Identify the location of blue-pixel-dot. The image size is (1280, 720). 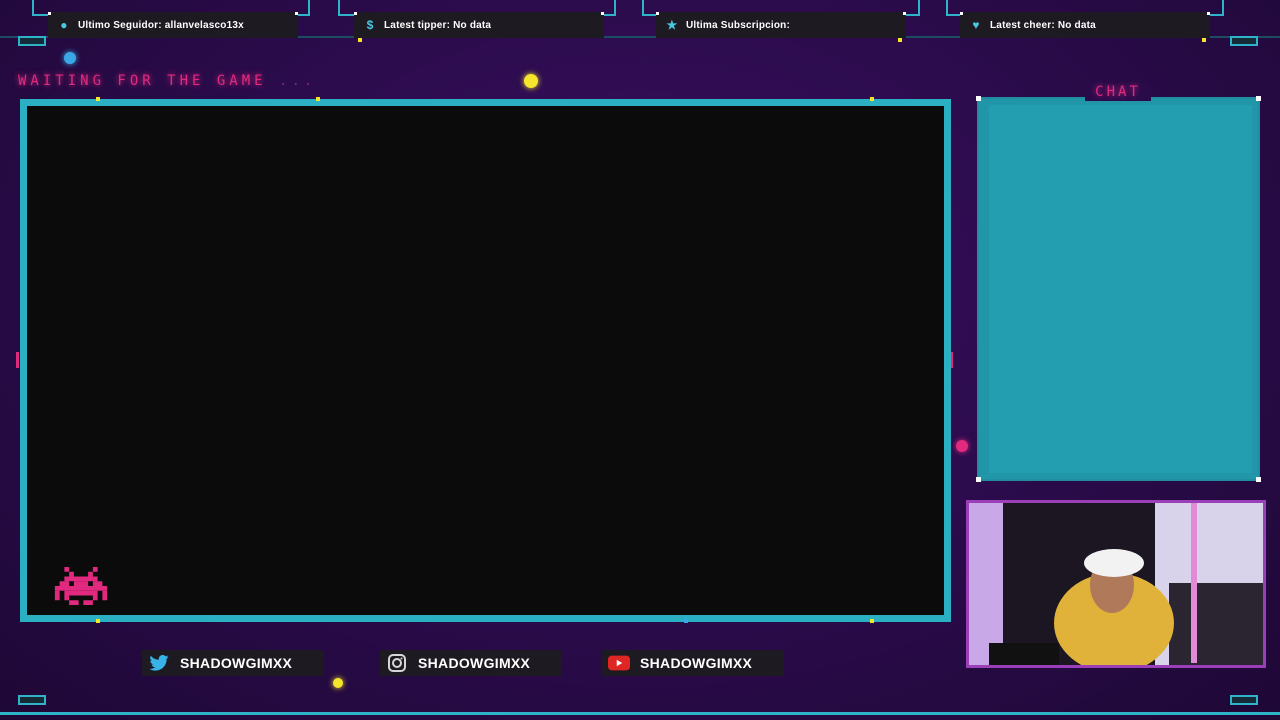
(70, 58).